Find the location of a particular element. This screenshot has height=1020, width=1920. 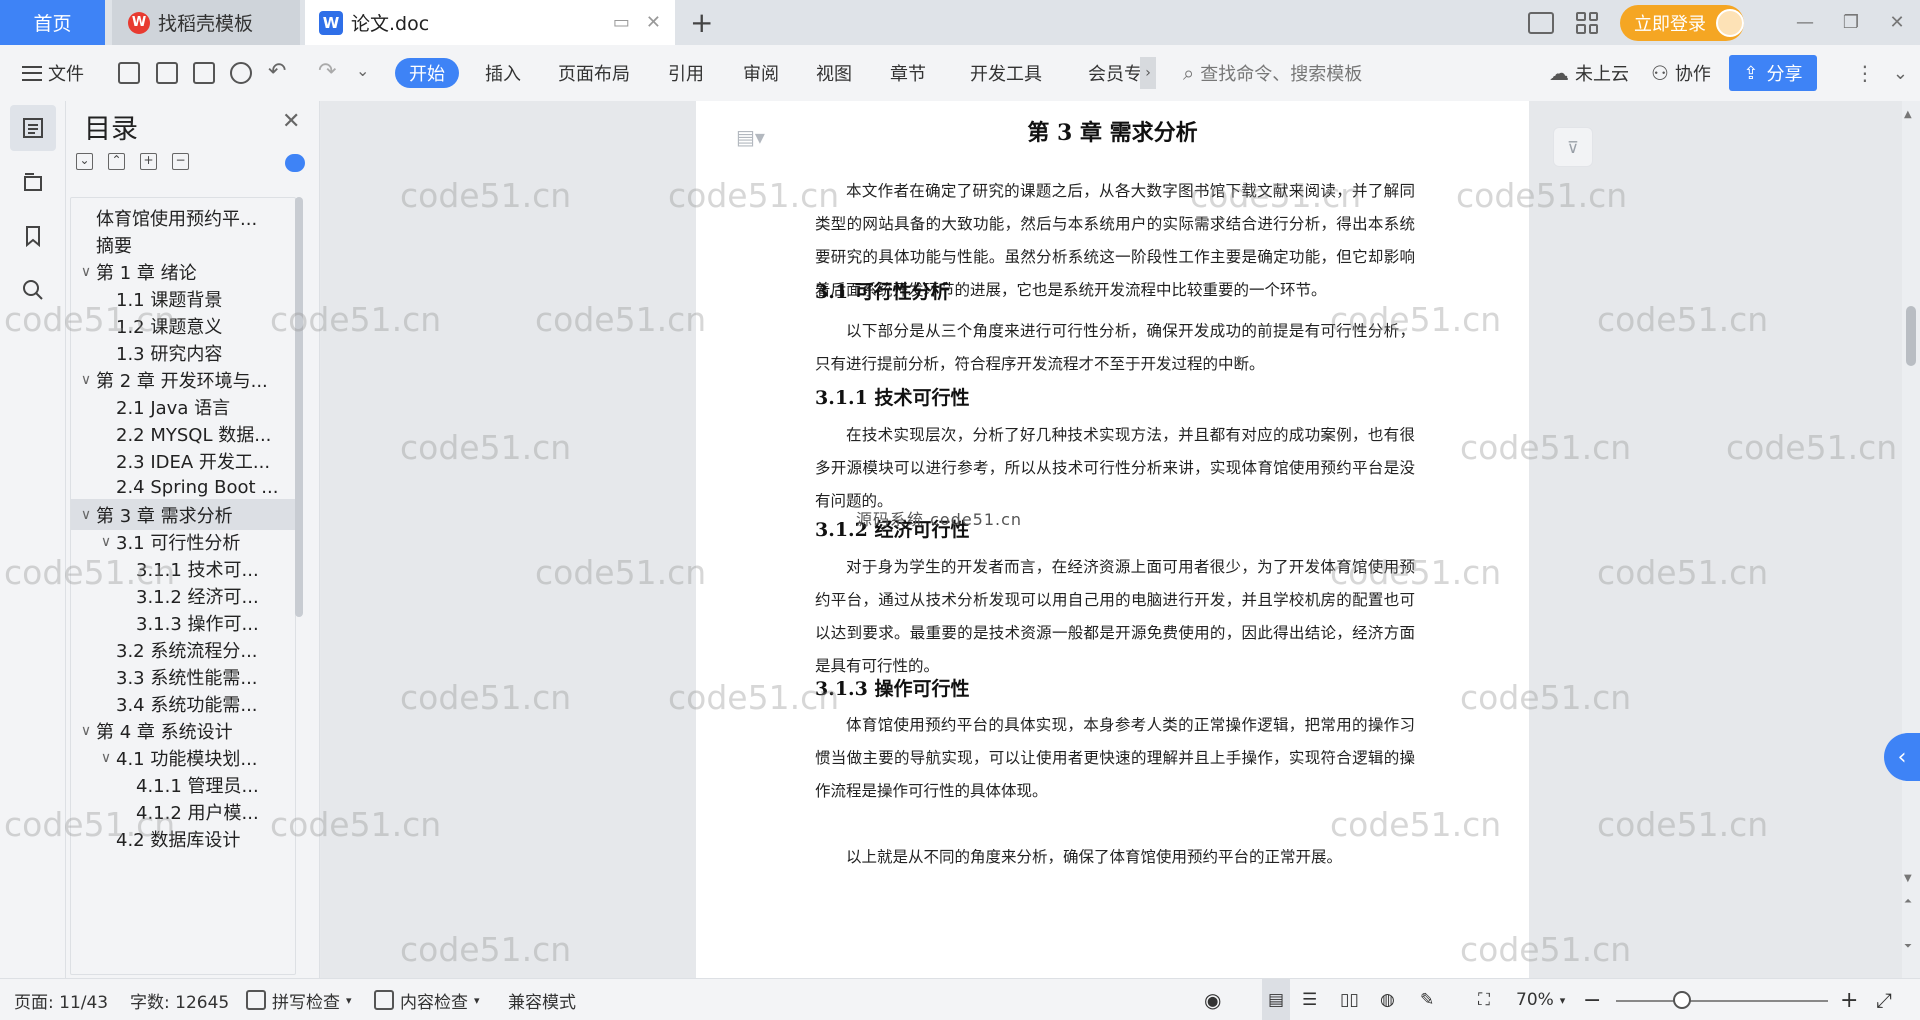

scroll-down-icon: ▼ is located at coordinates (1908, 878).